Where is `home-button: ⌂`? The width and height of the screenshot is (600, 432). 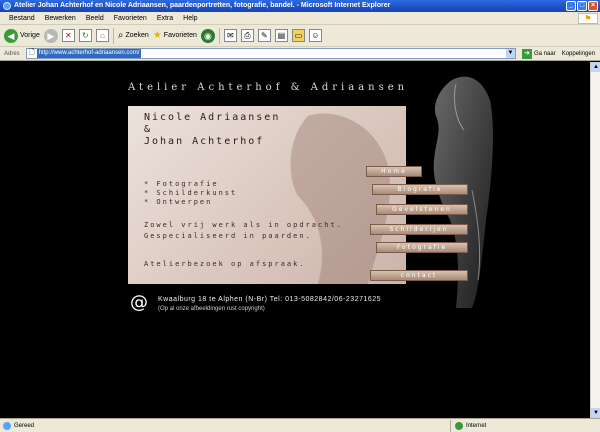 home-button: ⌂ is located at coordinates (102, 35).